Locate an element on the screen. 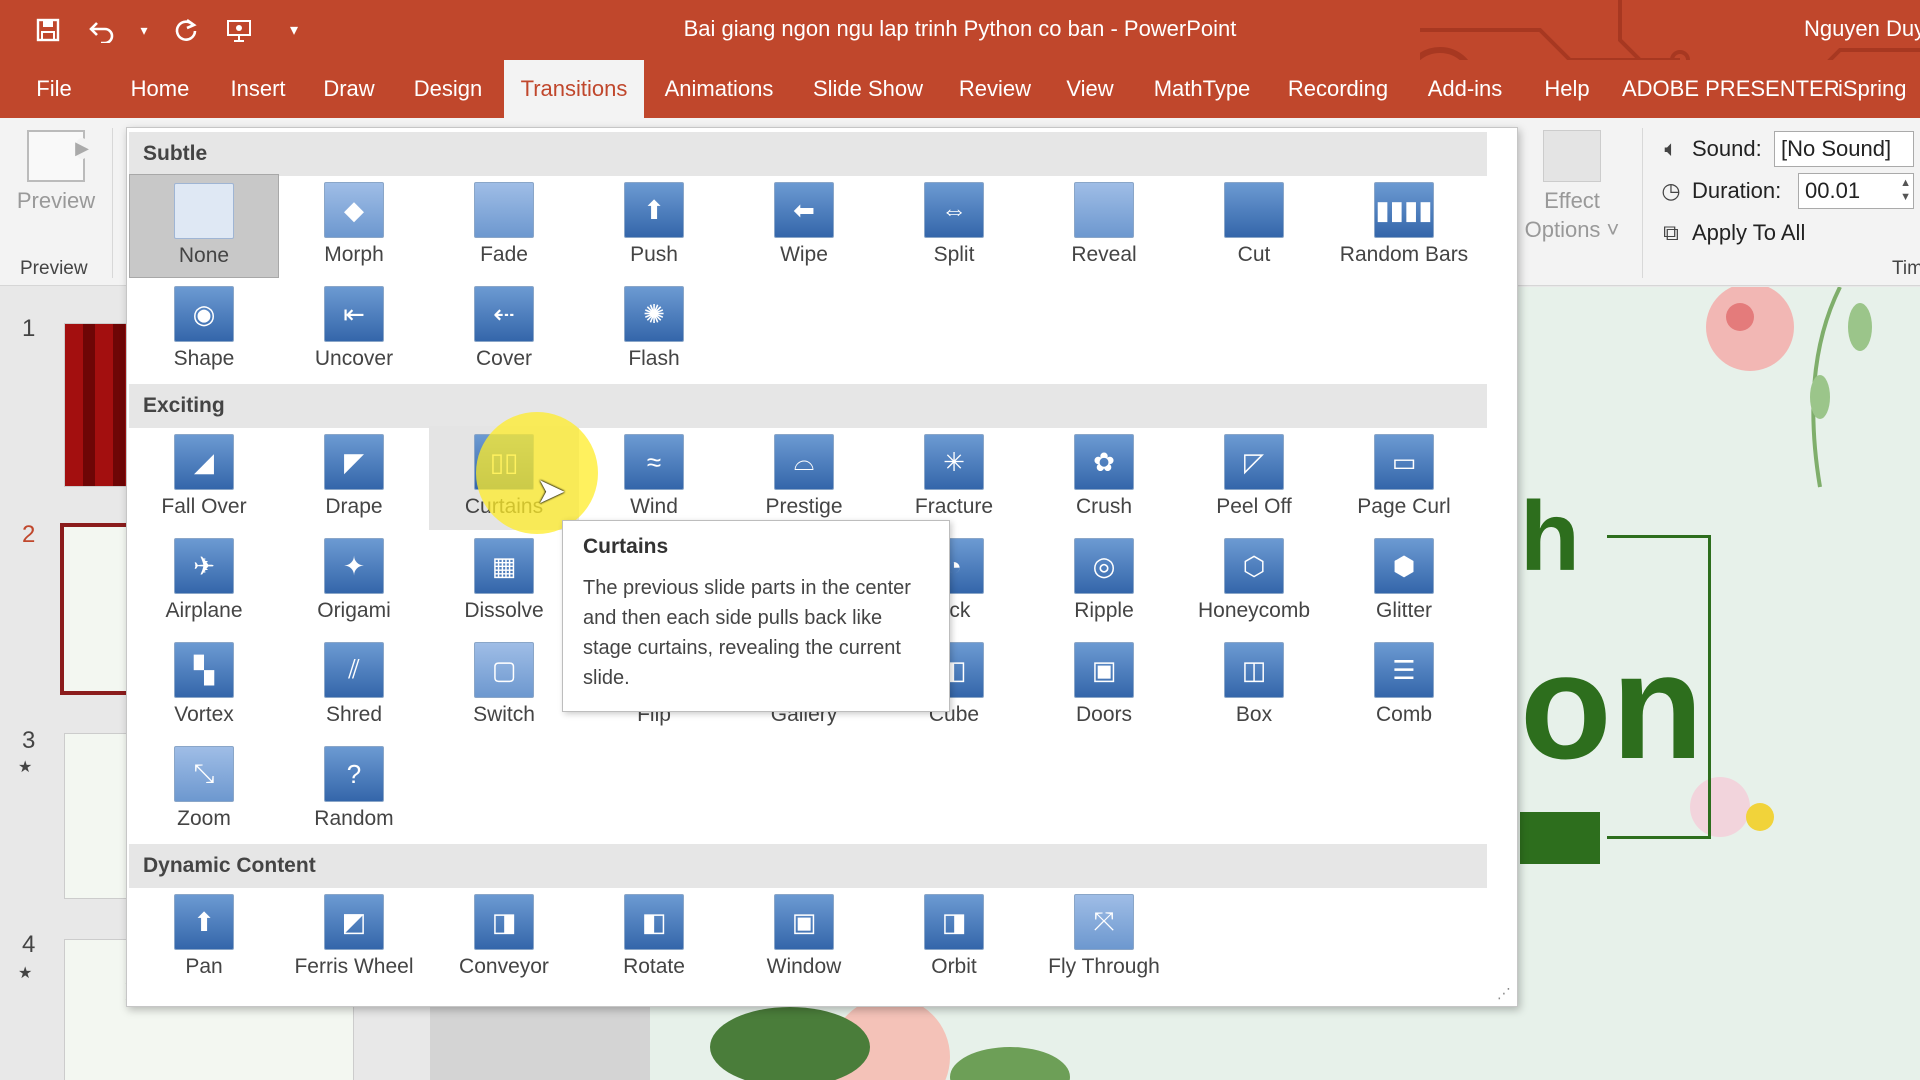 The image size is (1920, 1080). sound-dropdown: [No Sound] is located at coordinates (1844, 149).